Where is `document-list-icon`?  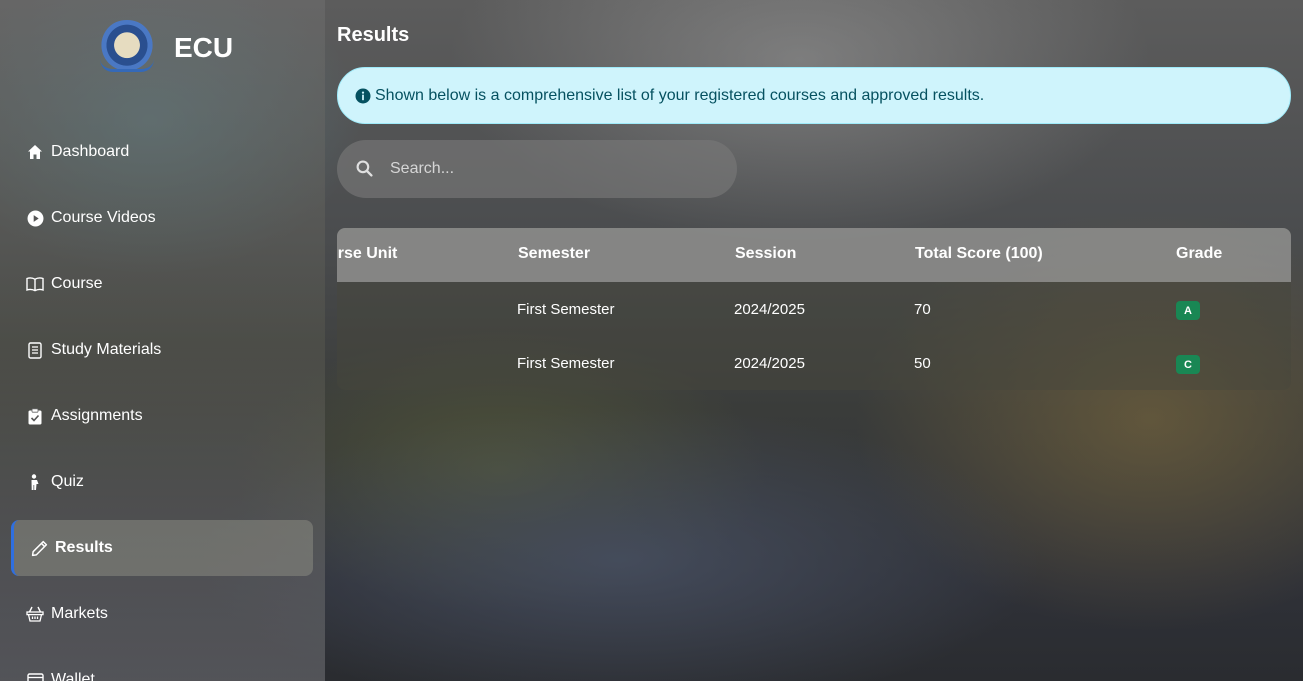 document-list-icon is located at coordinates (35, 350).